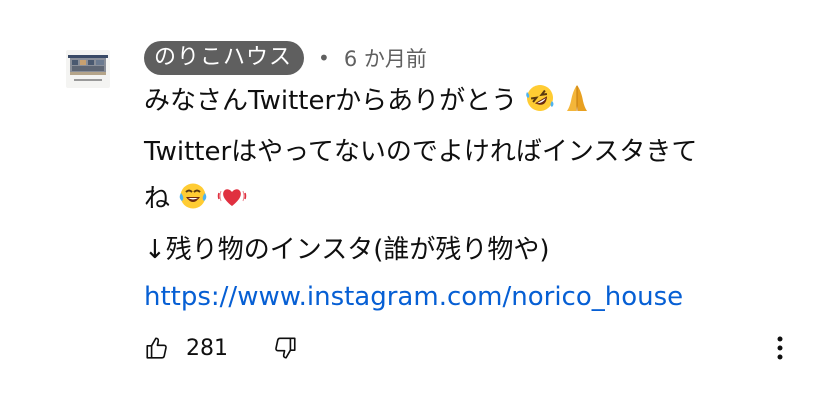 The image size is (816, 412). I want to click on comment-header: のりこハウス • 6 か月前, so click(285, 58).